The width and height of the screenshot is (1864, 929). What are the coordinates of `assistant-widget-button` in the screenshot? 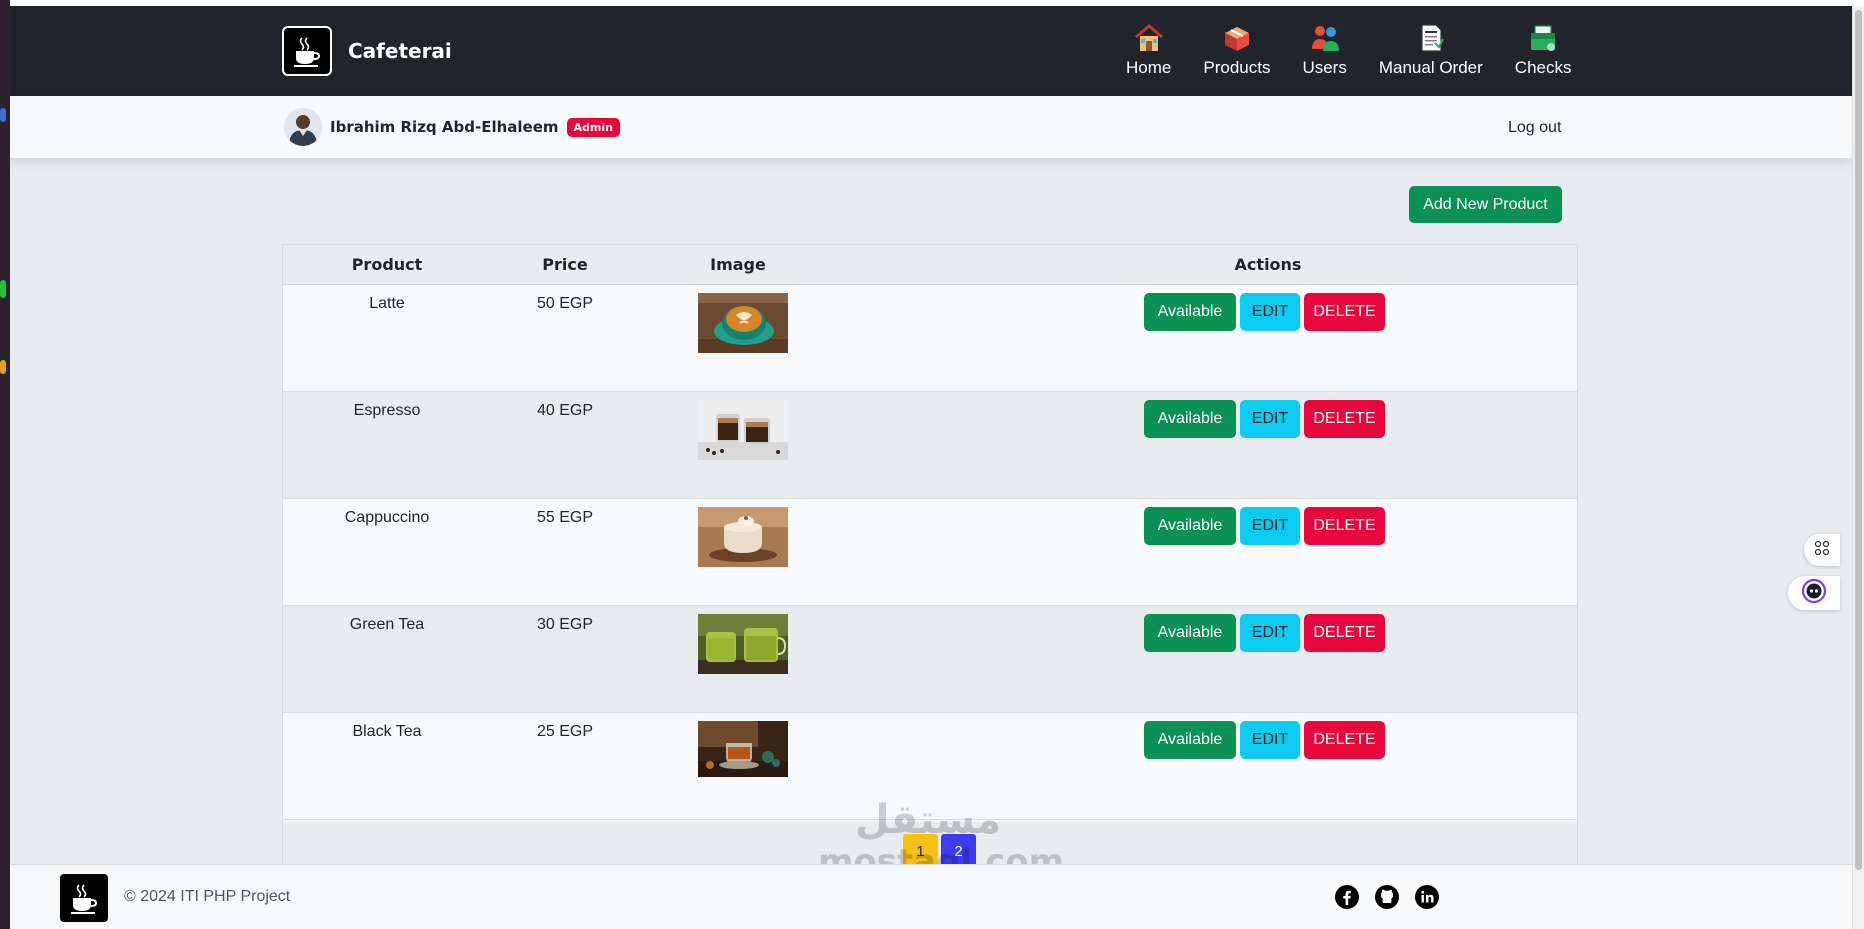 It's located at (1814, 593).